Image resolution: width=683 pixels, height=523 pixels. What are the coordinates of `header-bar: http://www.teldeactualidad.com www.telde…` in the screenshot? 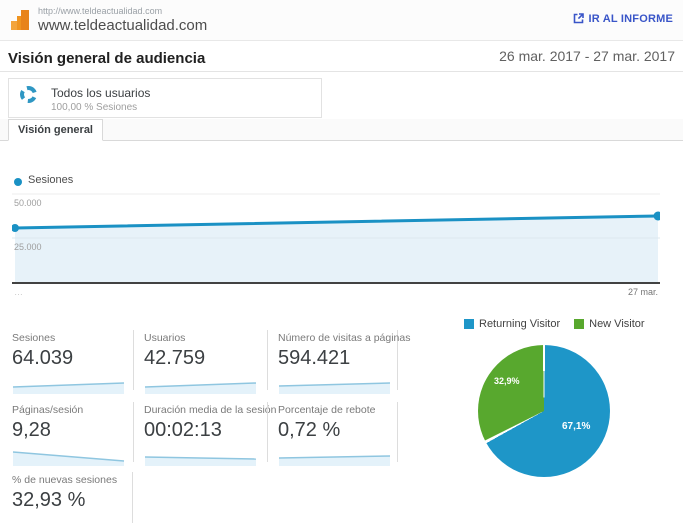 It's located at (341, 20).